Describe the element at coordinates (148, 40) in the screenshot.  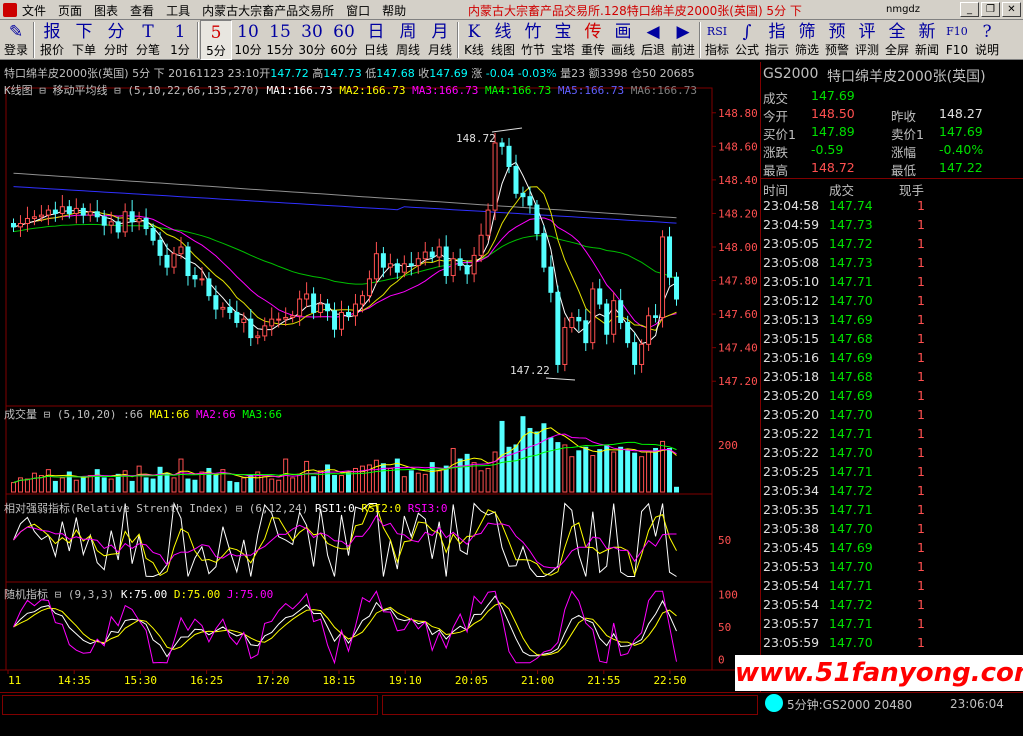
I see `toolbar-button-4: T 分笔` at that location.